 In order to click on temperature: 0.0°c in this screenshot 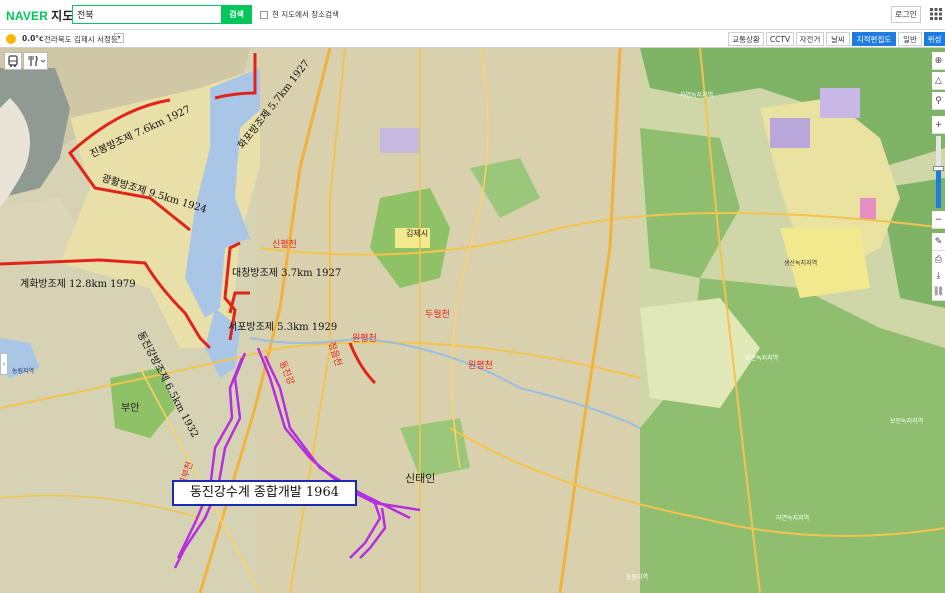, I will do `click(33, 38)`.